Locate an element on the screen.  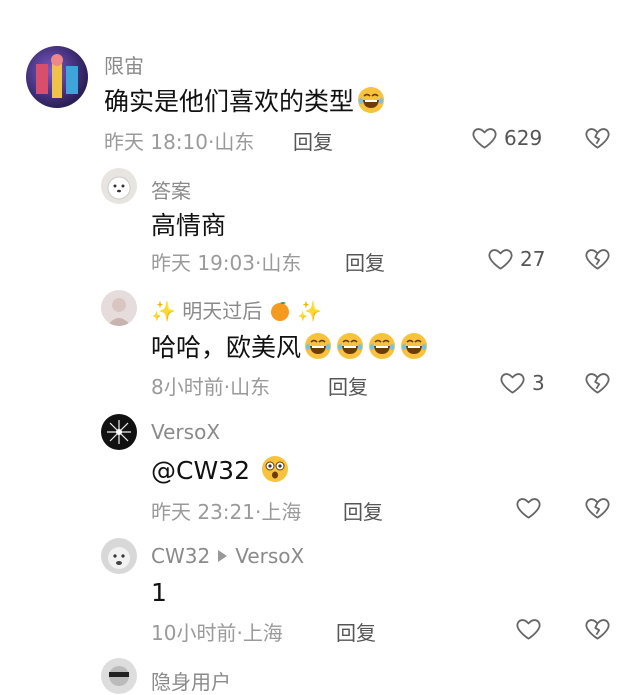
comment-meta: 昨天 19:03·山东 is located at coordinates (226, 261).